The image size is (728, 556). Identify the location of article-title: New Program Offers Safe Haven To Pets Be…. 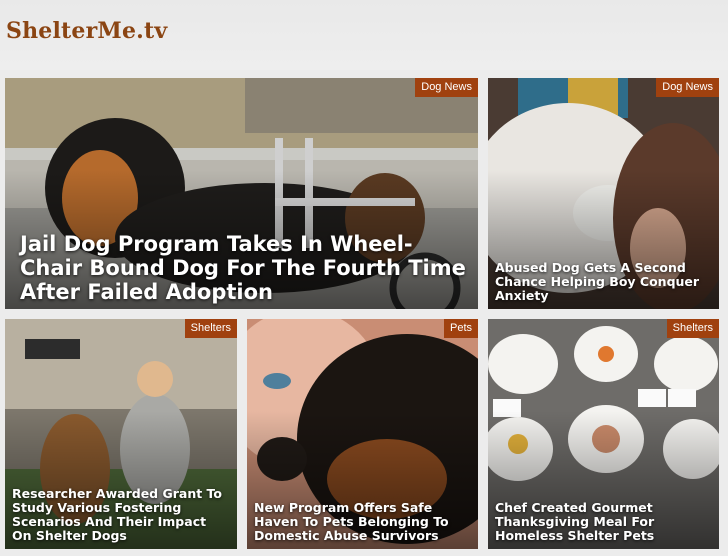
(362, 522).